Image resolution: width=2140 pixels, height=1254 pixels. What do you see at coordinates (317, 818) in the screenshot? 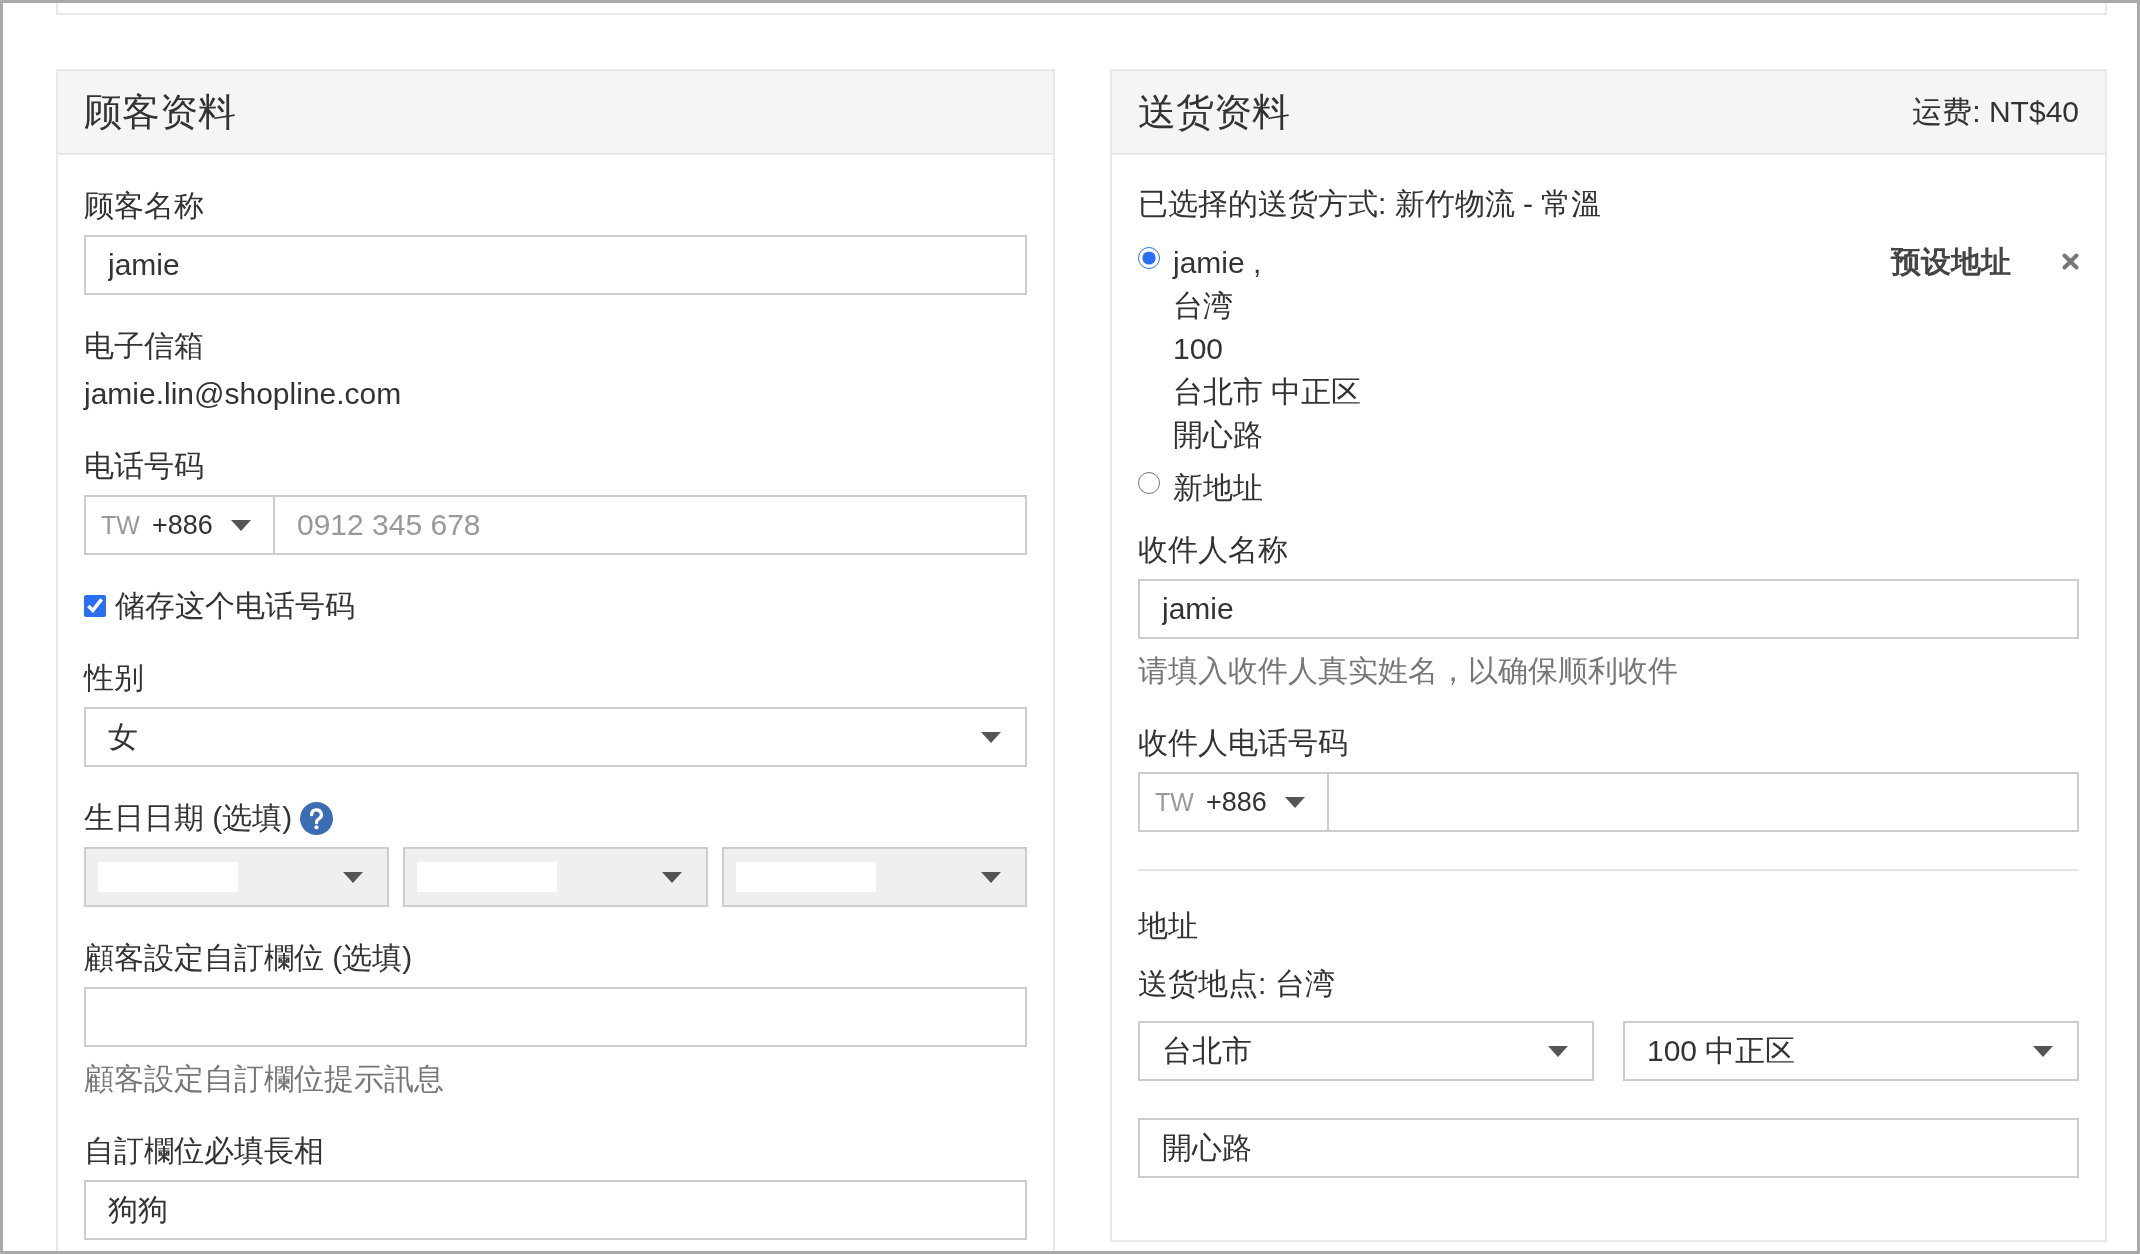
I see `help-icon` at bounding box center [317, 818].